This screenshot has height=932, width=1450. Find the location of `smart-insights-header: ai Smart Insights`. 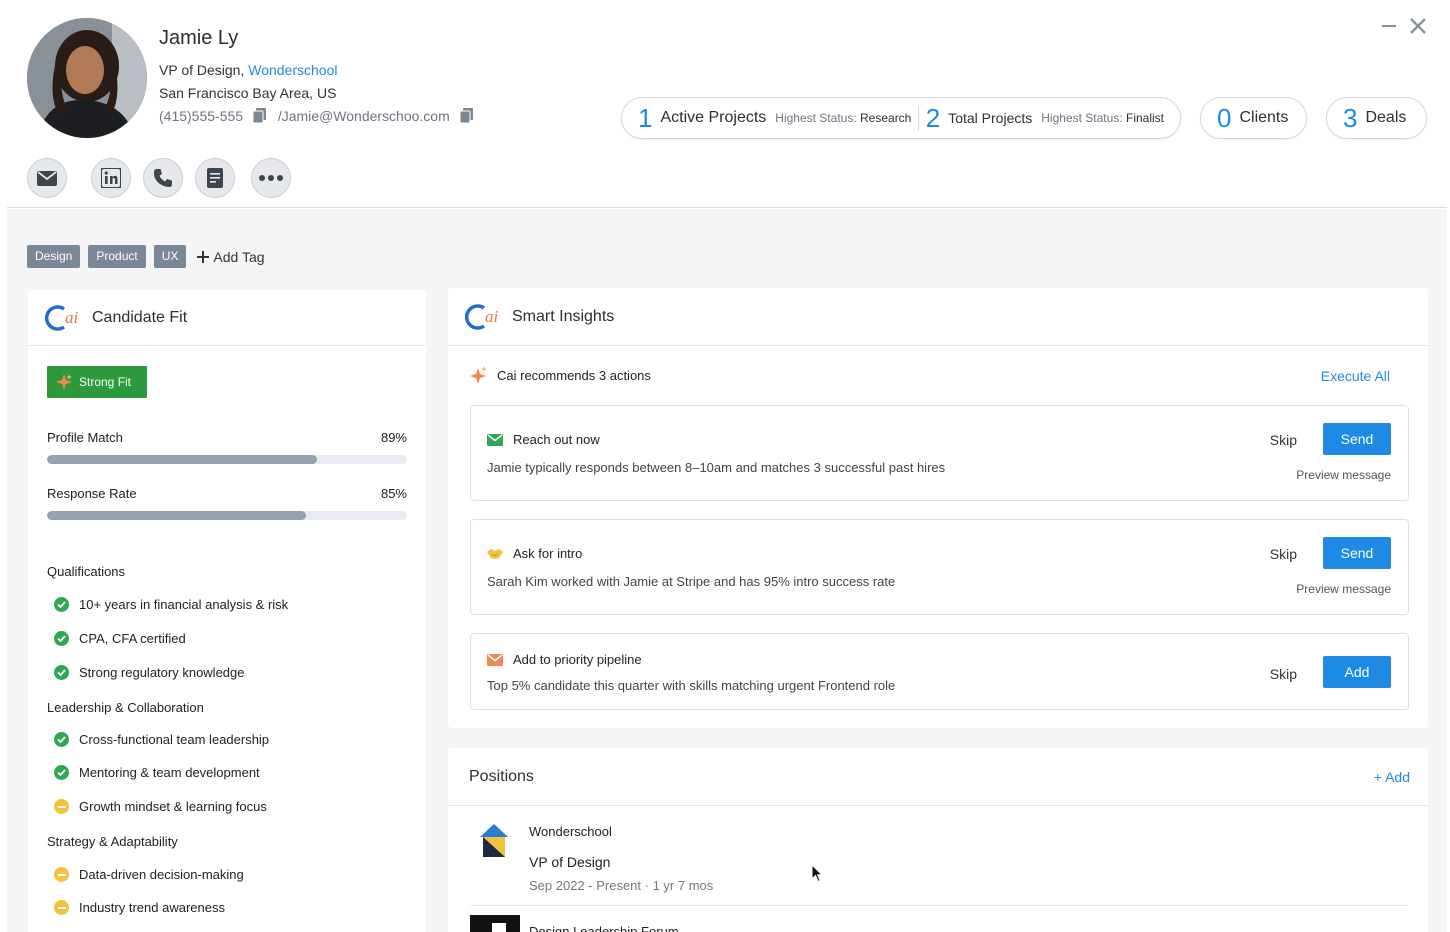

smart-insights-header: ai Smart Insights is located at coordinates (938, 317).